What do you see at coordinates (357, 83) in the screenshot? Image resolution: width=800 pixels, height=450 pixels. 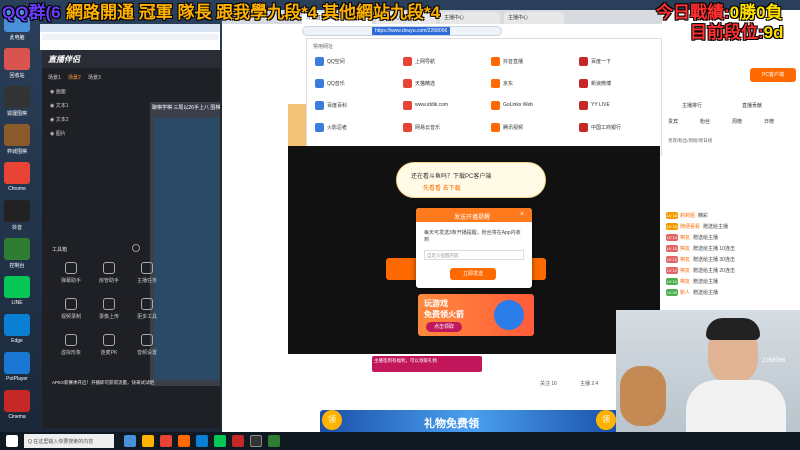 I see `quick-link: QQ音乐` at bounding box center [357, 83].